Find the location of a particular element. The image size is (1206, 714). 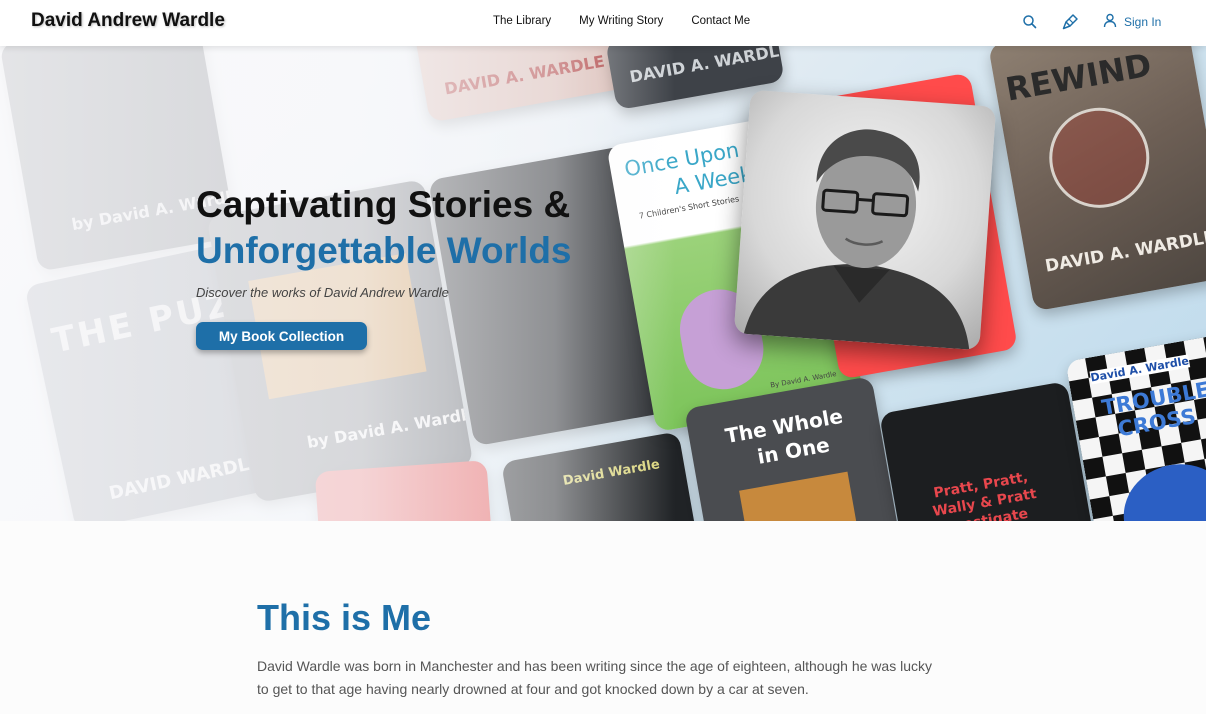

book-cover-faded-top: DAVID A. WARDLE is located at coordinates (520, 84).